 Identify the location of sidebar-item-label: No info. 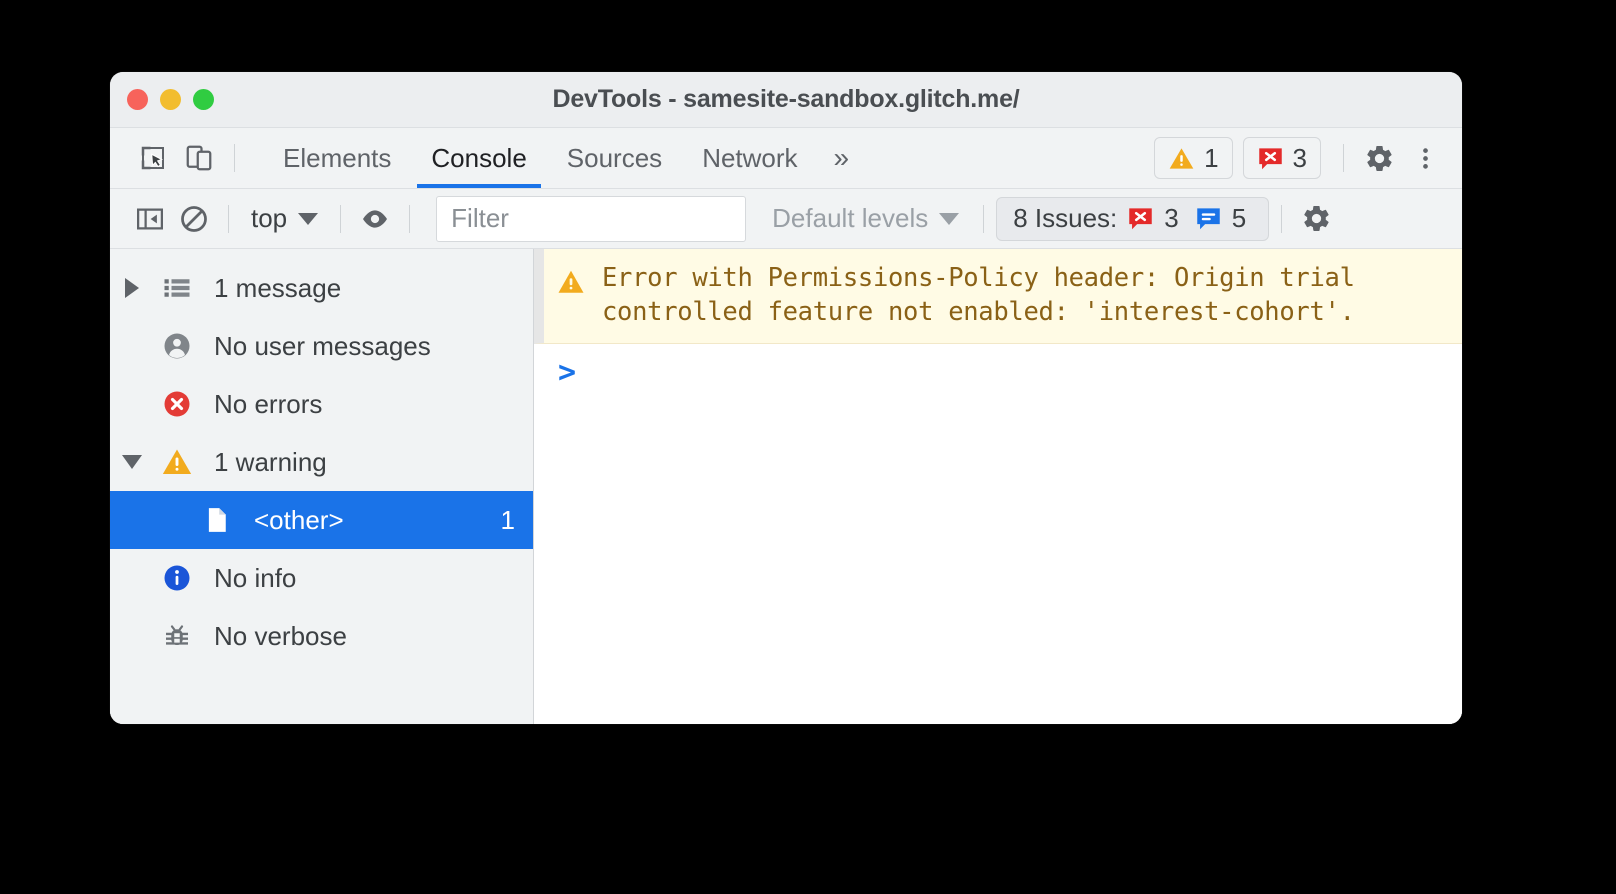
(255, 577).